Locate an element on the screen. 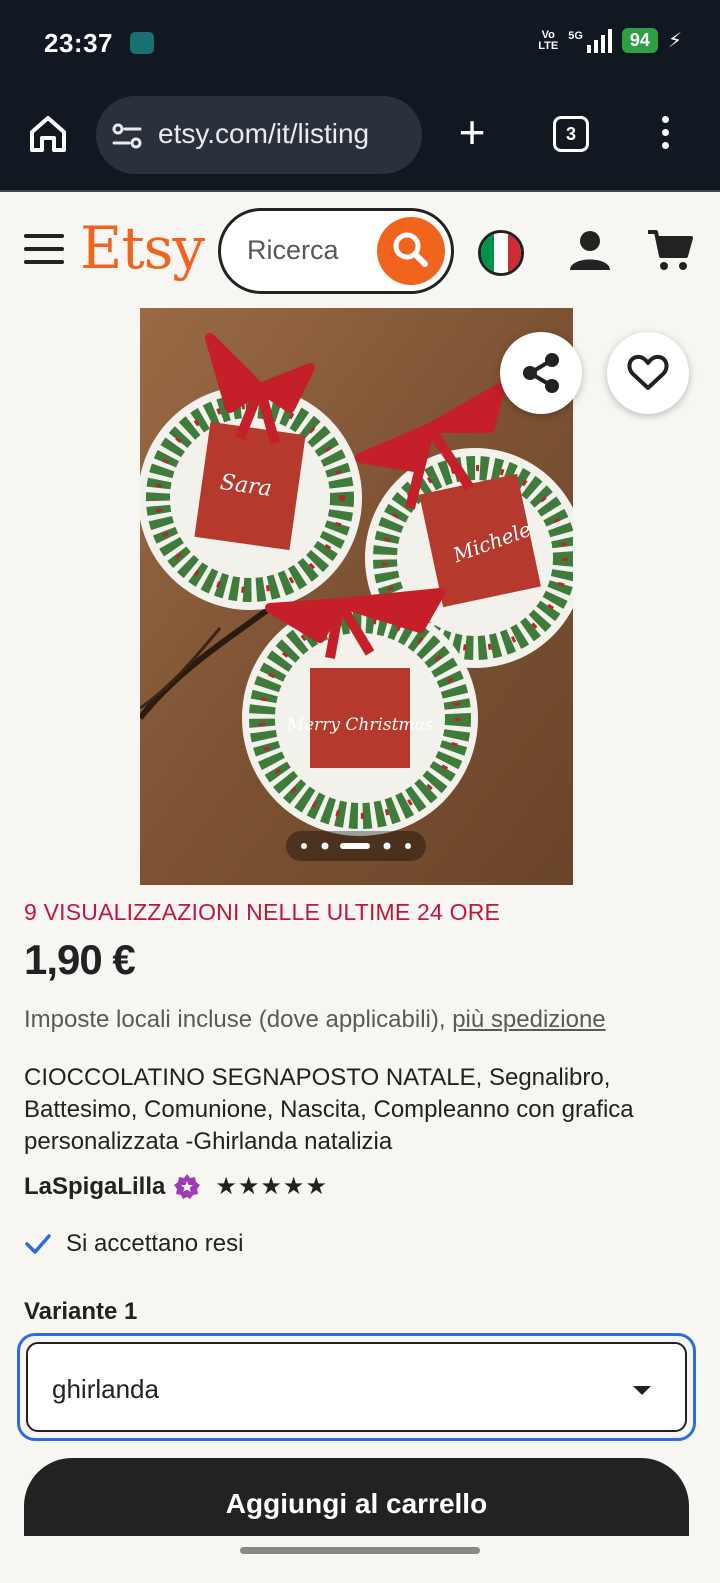  add-to-cart-label: Aggiungi al carrello is located at coordinates (356, 1503).